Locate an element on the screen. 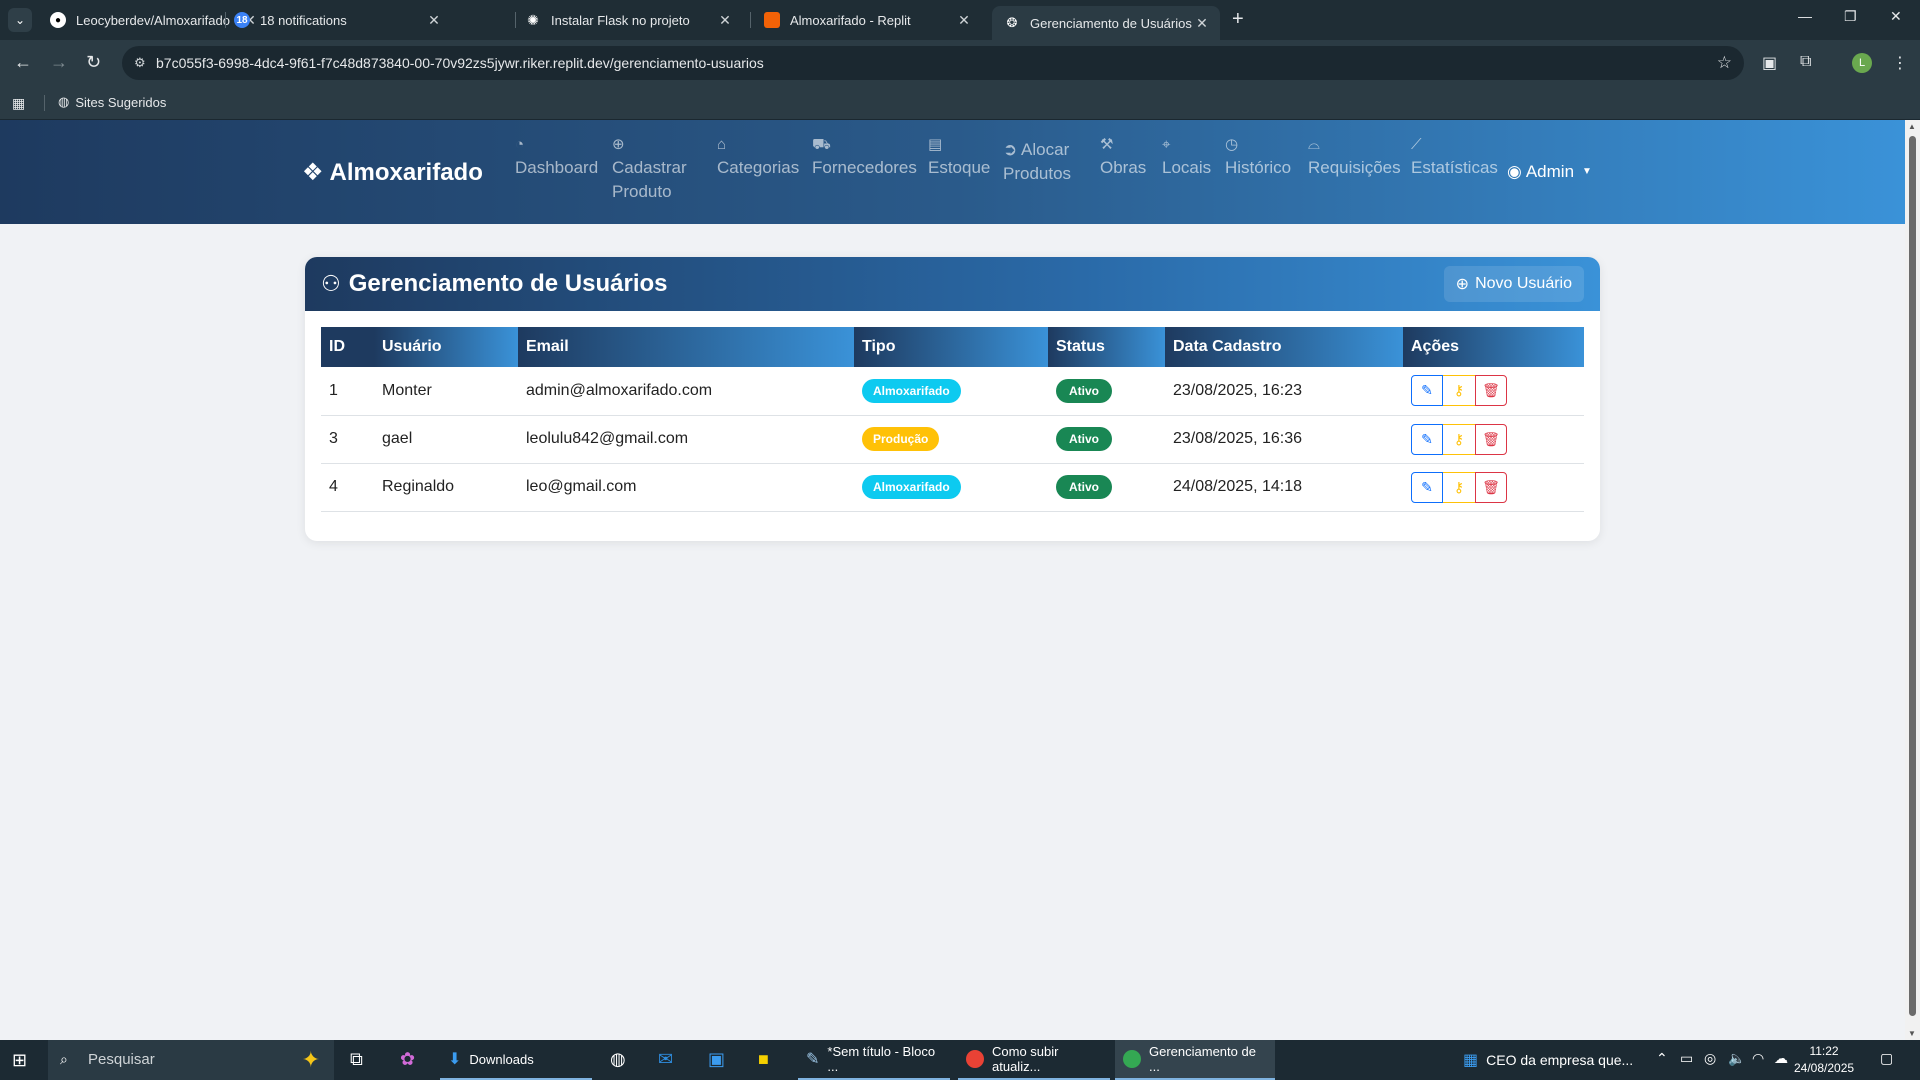 This screenshot has width=1920, height=1080. nav-locais: ⌖ Locais is located at coordinates (1186, 157).